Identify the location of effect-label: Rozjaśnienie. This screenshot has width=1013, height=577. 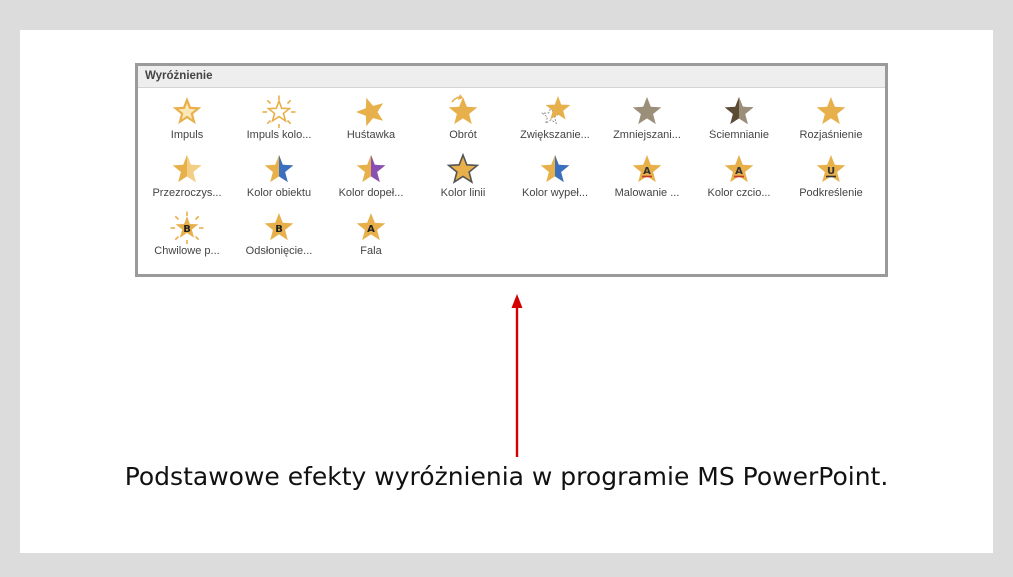
(831, 135).